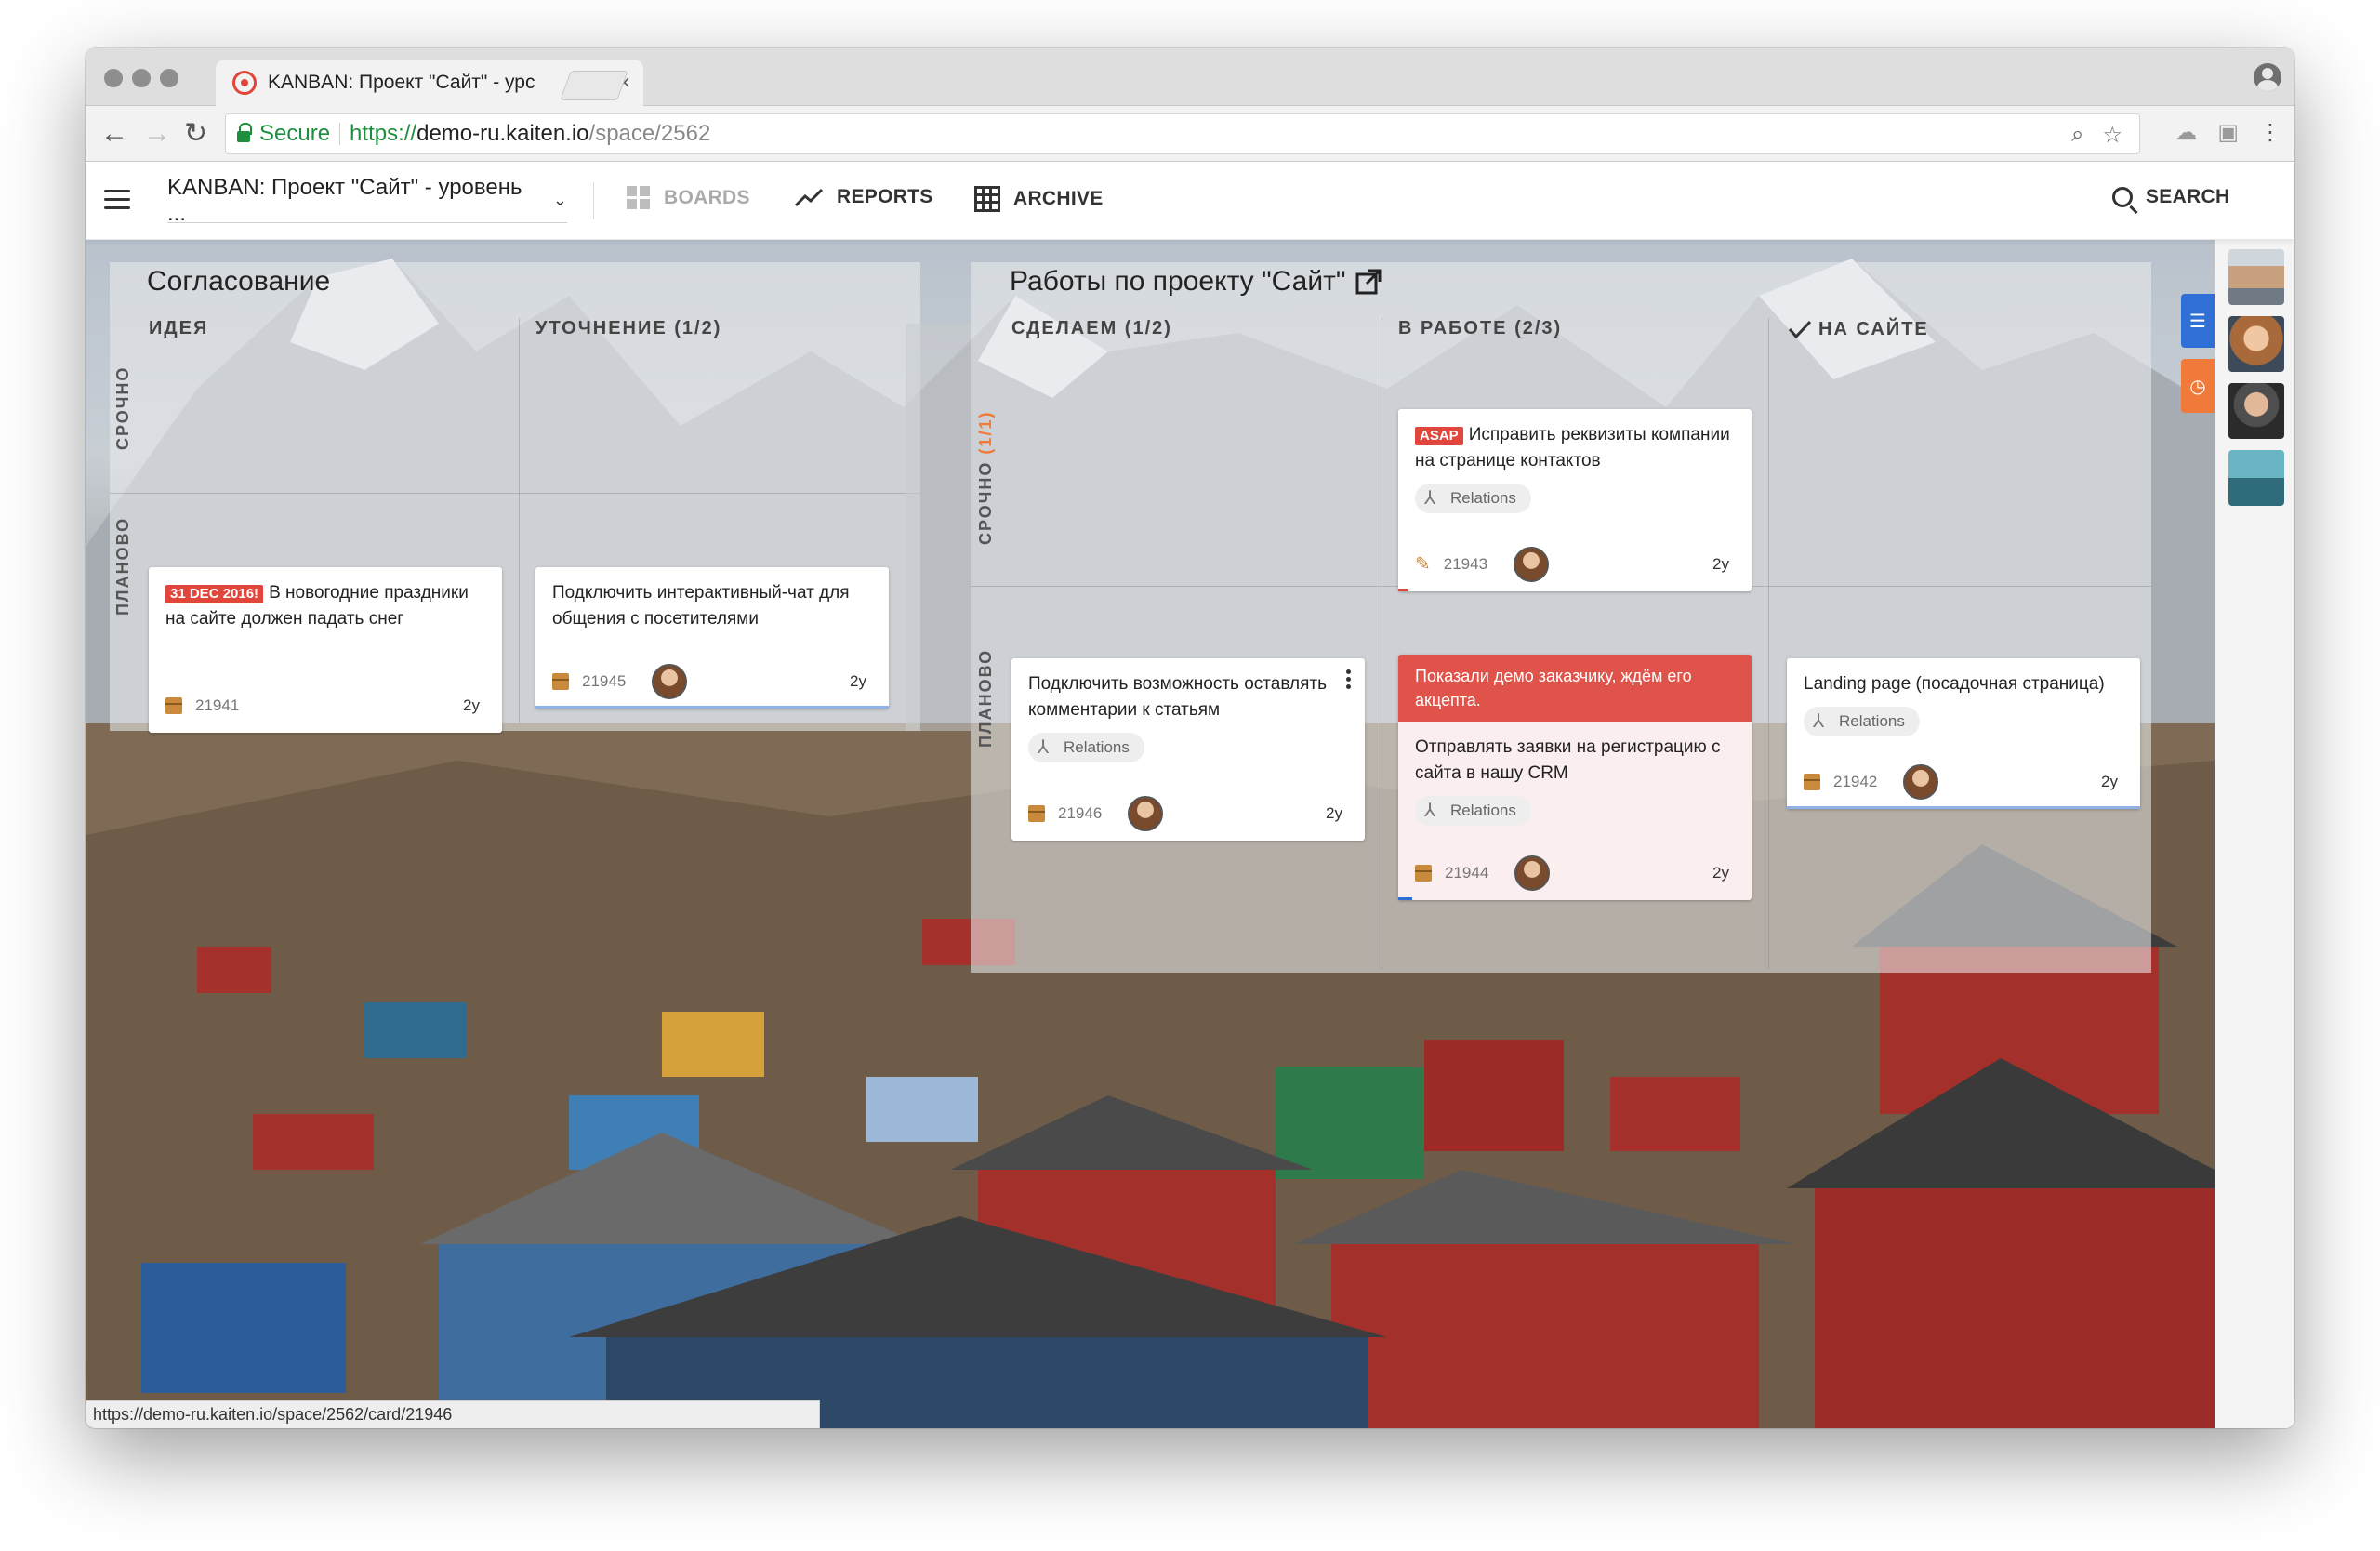 This screenshot has width=2380, height=1551. I want to click on card-id: 21945, so click(604, 681).